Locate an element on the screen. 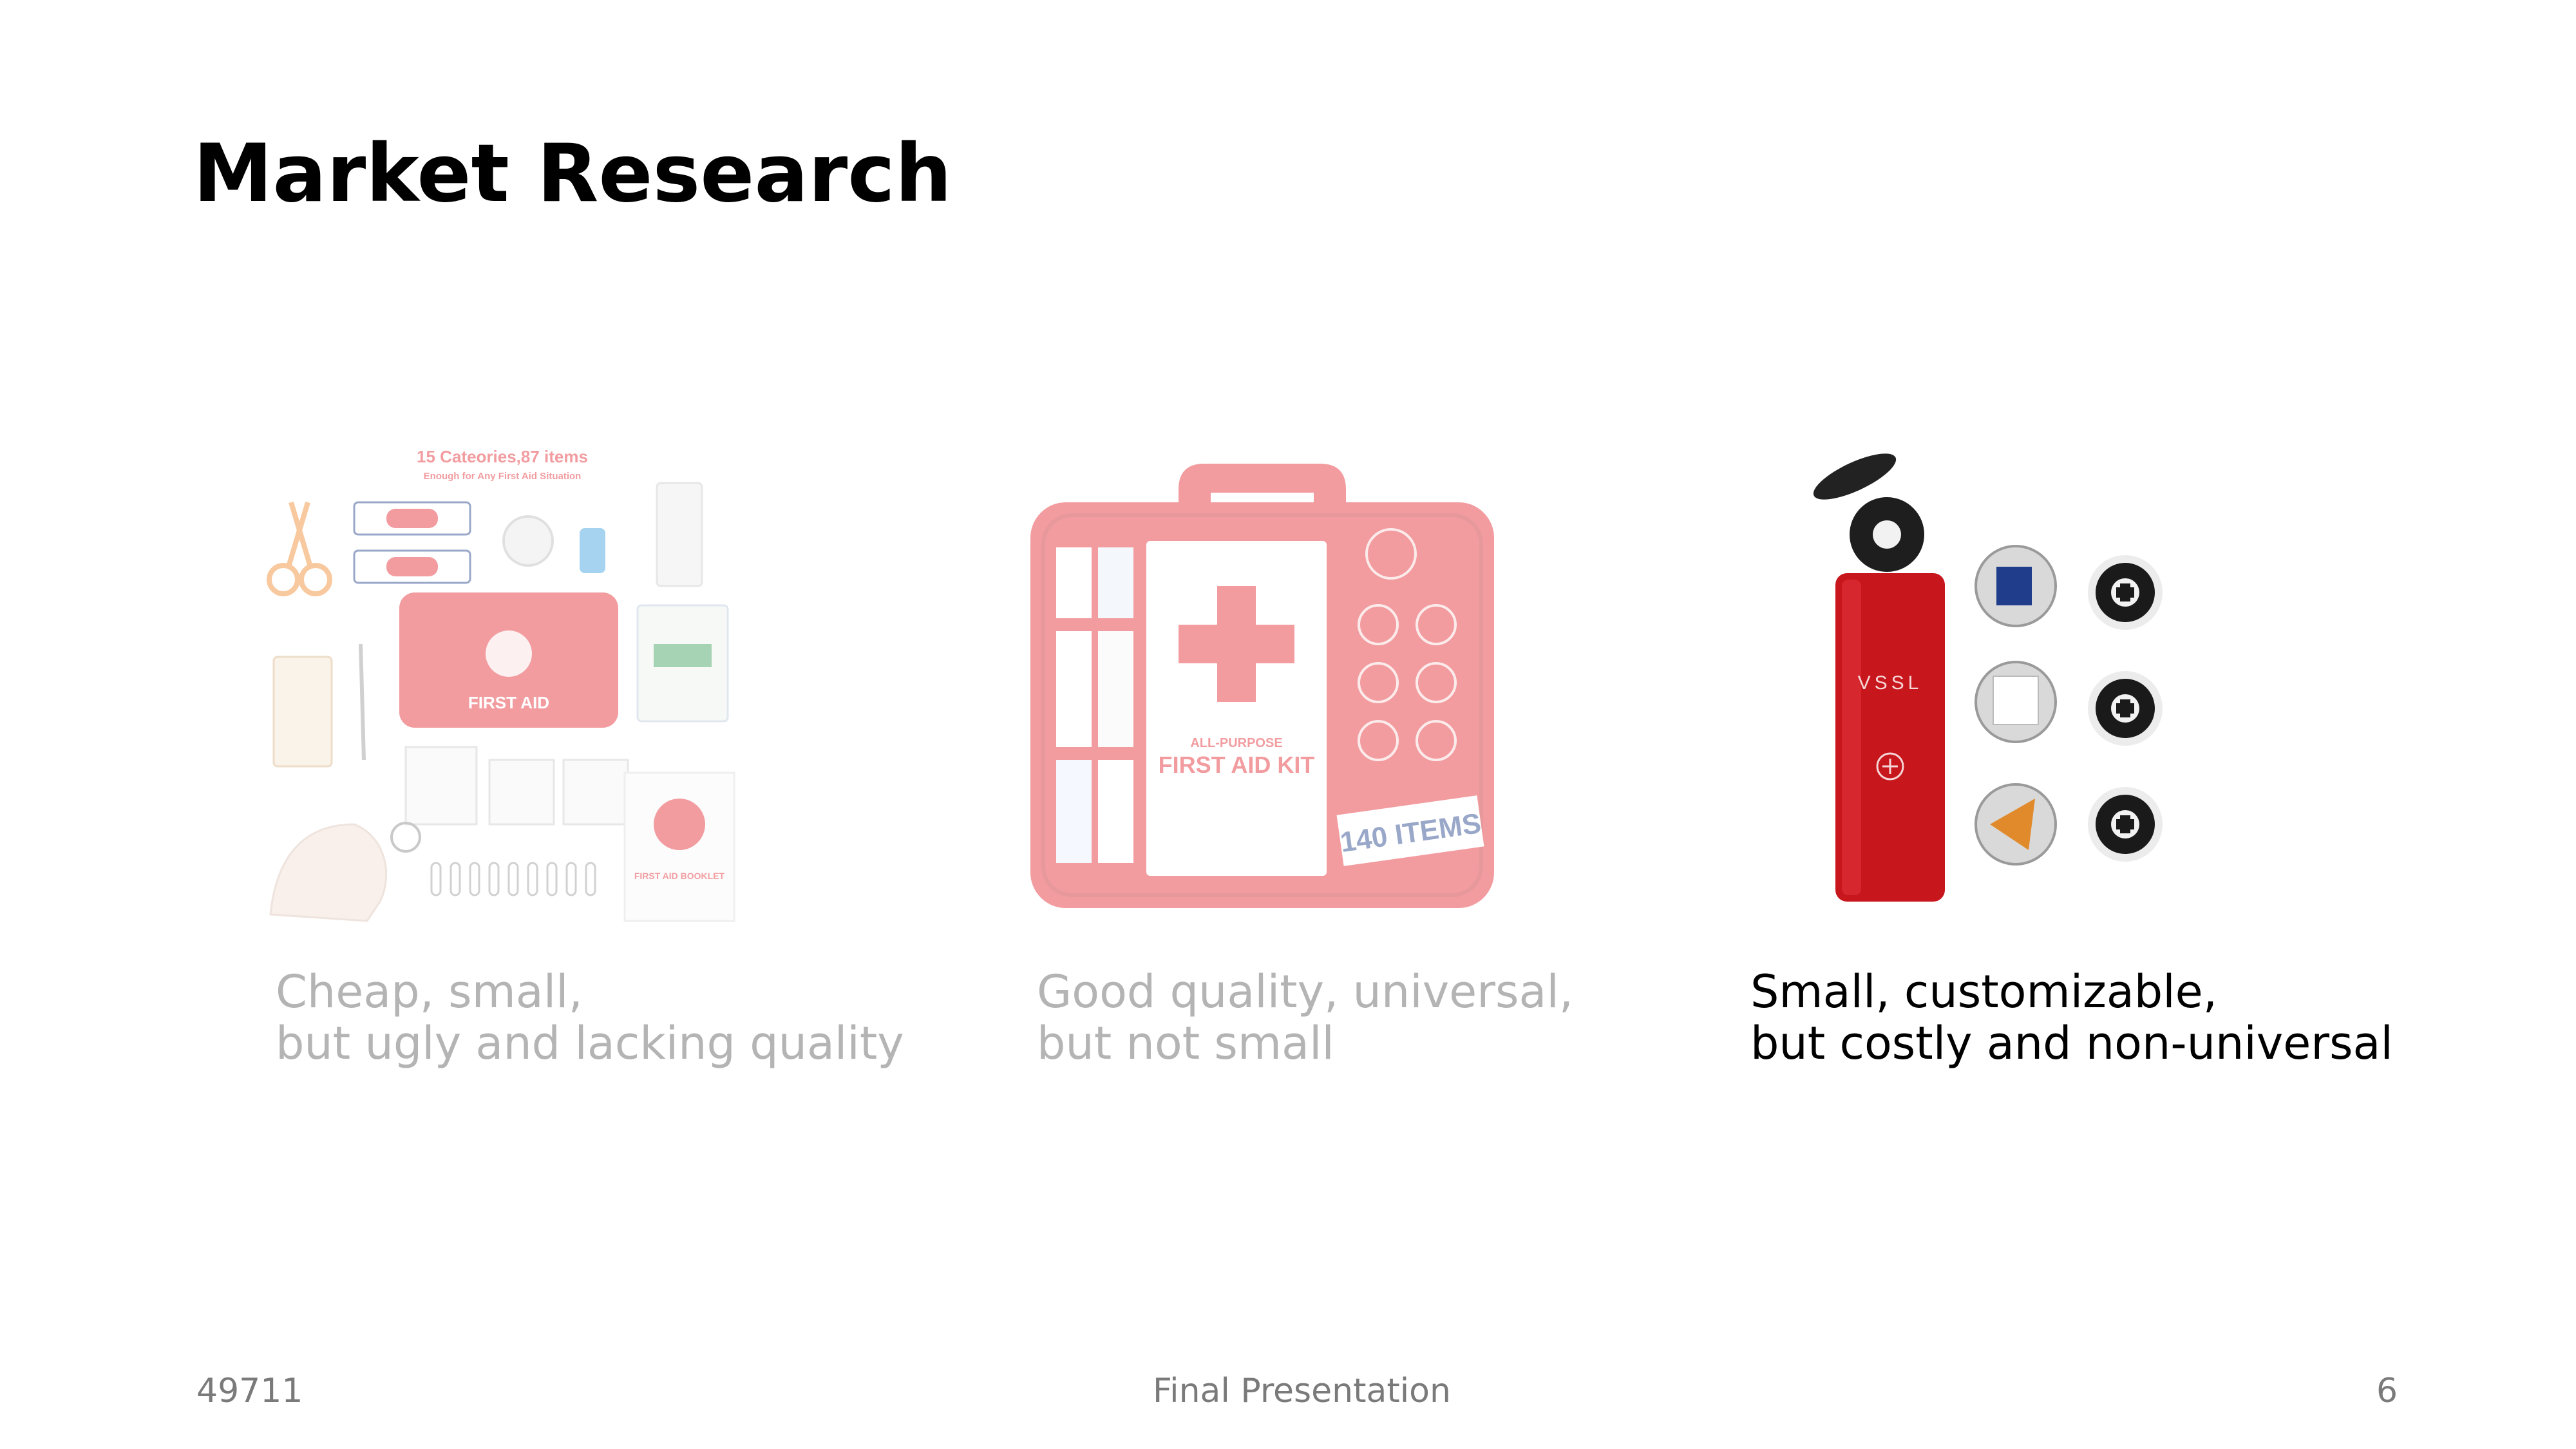  pack-label is located at coordinates (683, 655).